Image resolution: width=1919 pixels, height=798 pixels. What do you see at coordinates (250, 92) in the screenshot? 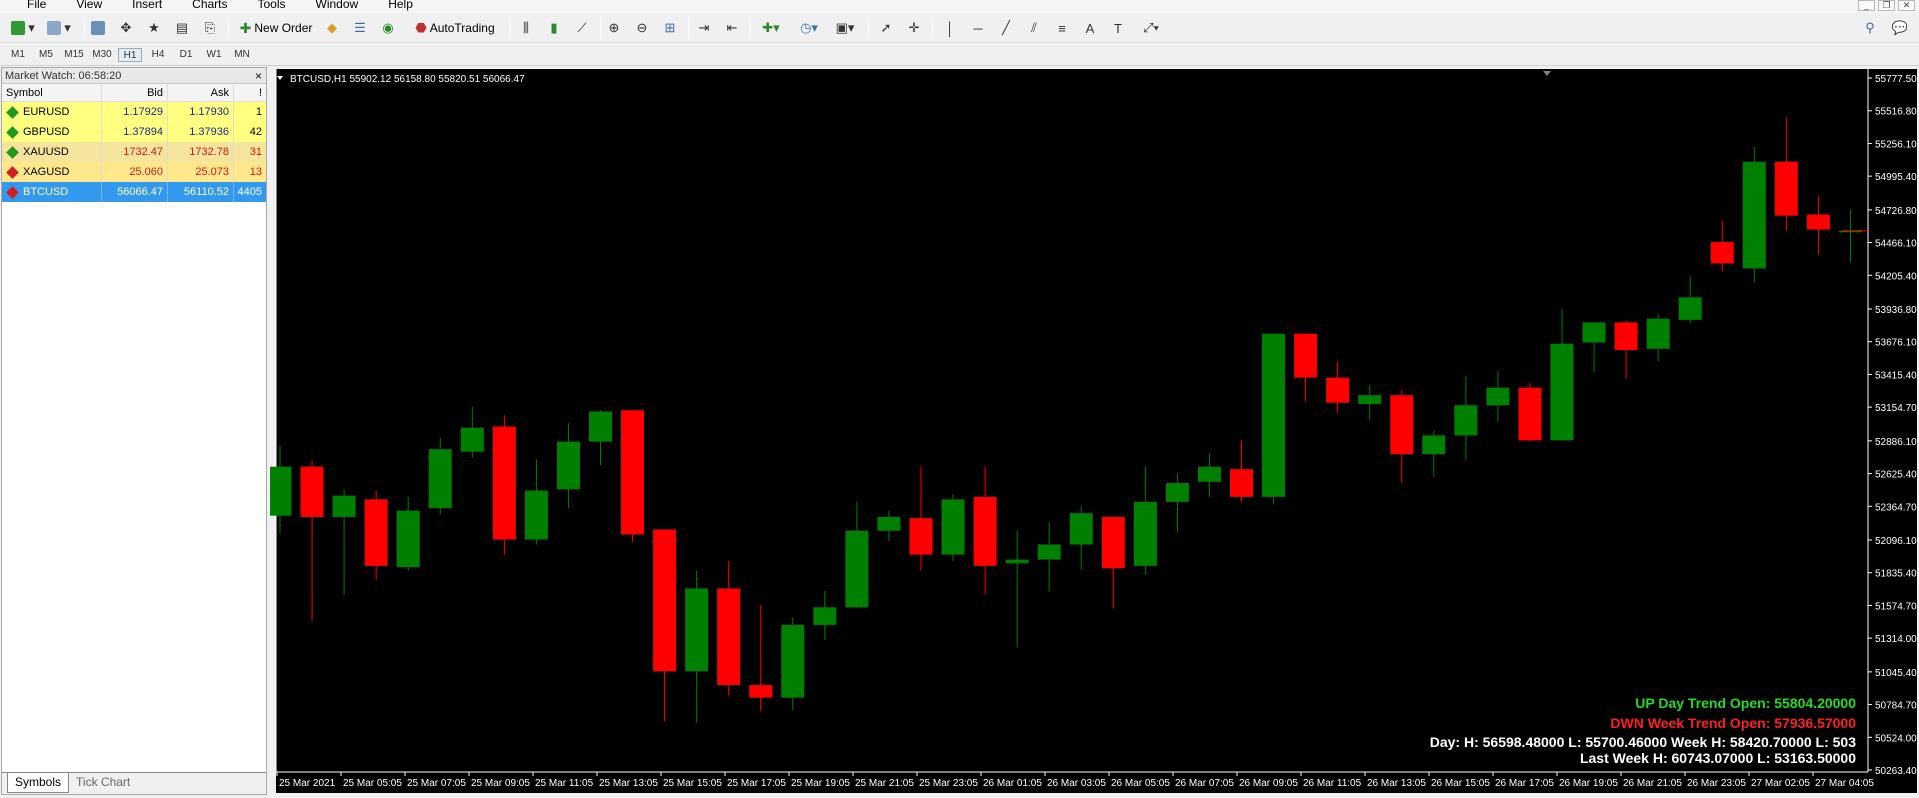
I see `column-spread: !` at bounding box center [250, 92].